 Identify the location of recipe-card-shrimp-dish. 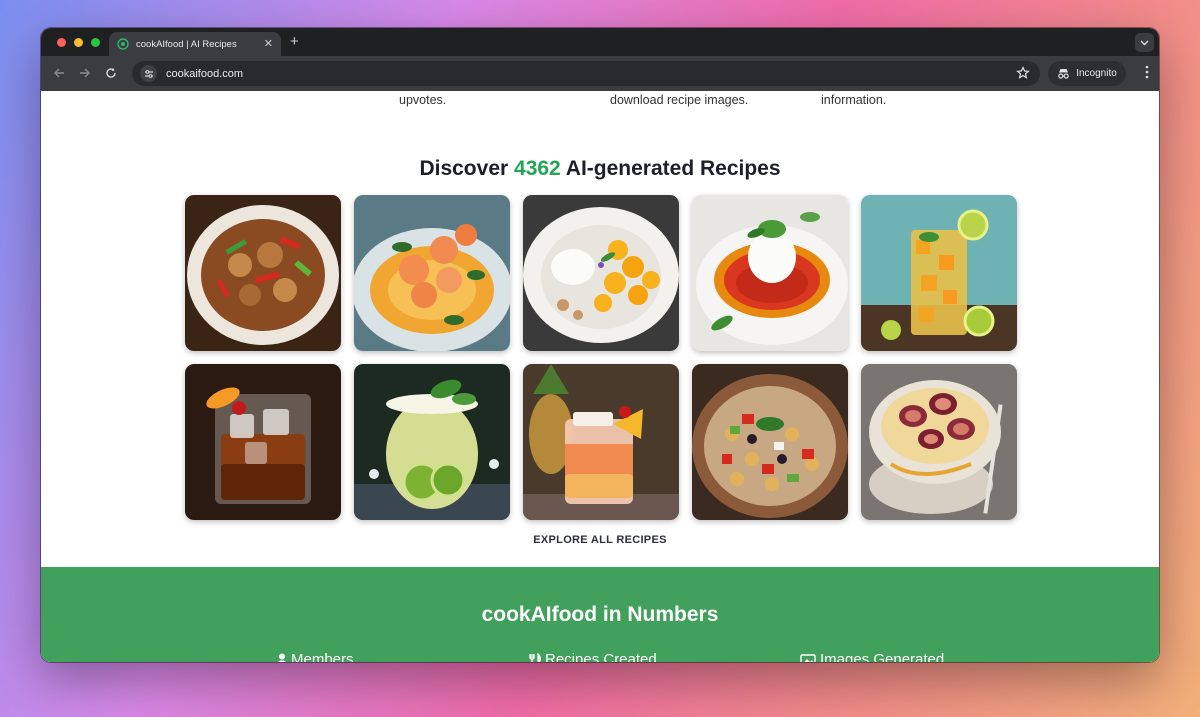
(432, 273).